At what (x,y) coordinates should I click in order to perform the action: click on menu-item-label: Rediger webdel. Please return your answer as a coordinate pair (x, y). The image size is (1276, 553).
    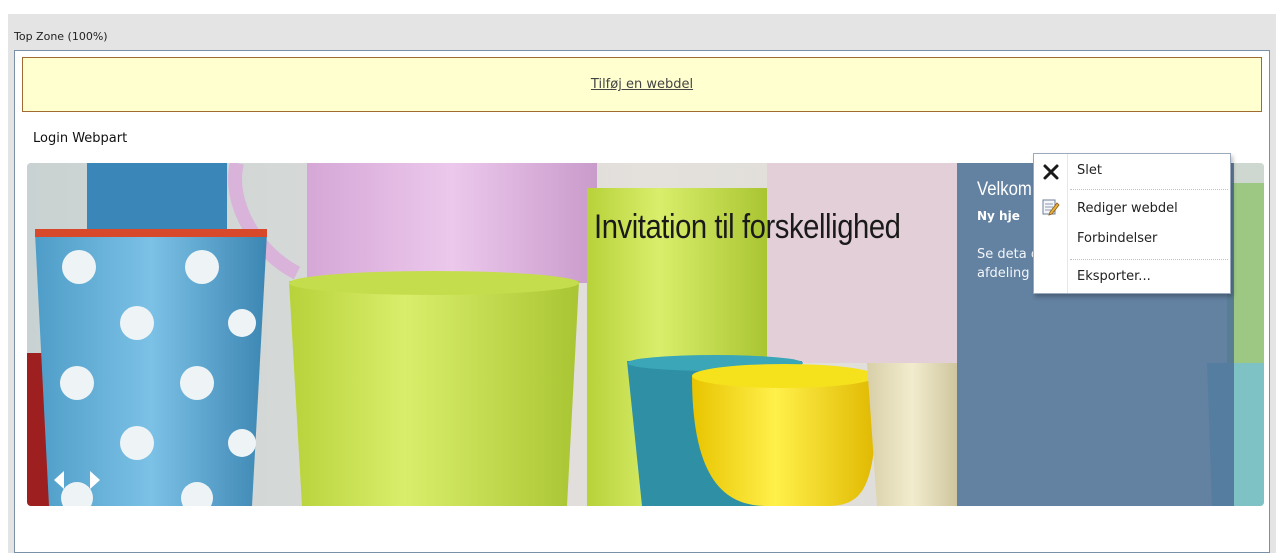
    Looking at the image, I should click on (1127, 208).